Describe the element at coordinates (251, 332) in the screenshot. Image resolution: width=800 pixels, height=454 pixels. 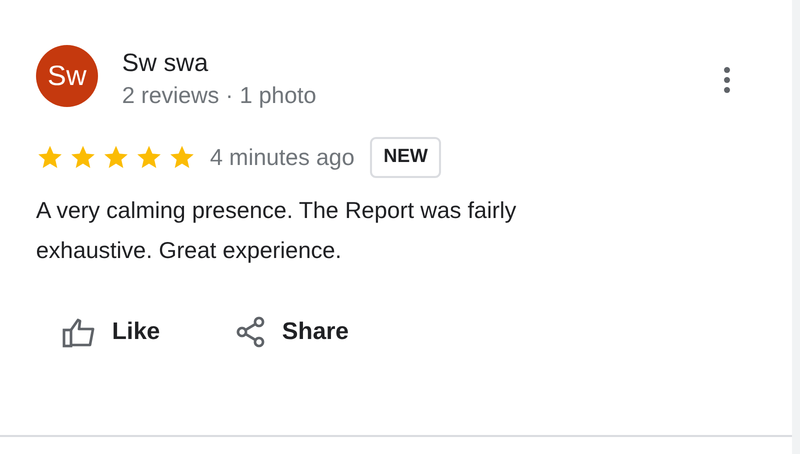
I see `share-icon` at that location.